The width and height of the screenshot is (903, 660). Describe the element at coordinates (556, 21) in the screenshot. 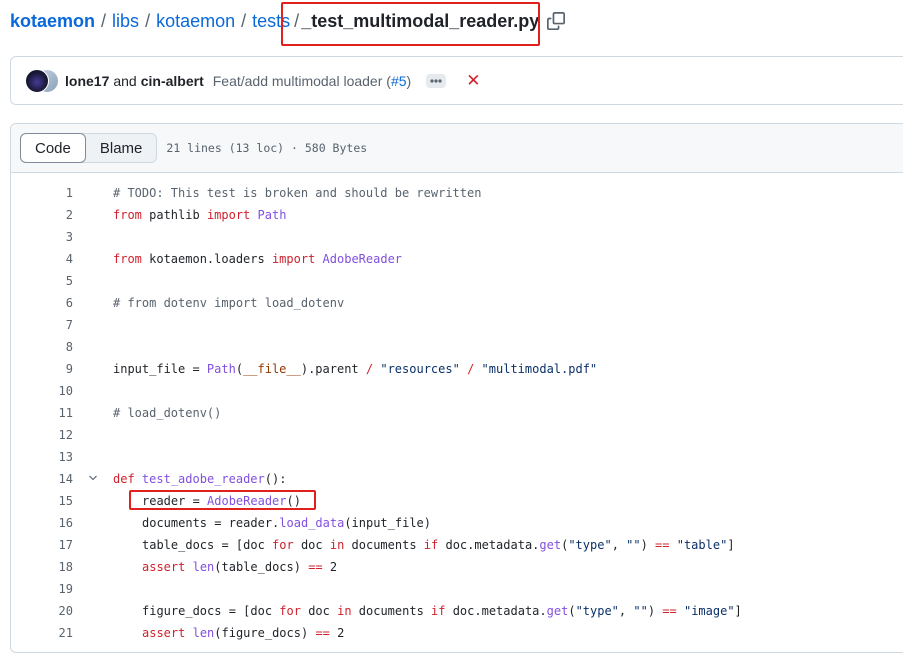

I see `copy-icon` at that location.